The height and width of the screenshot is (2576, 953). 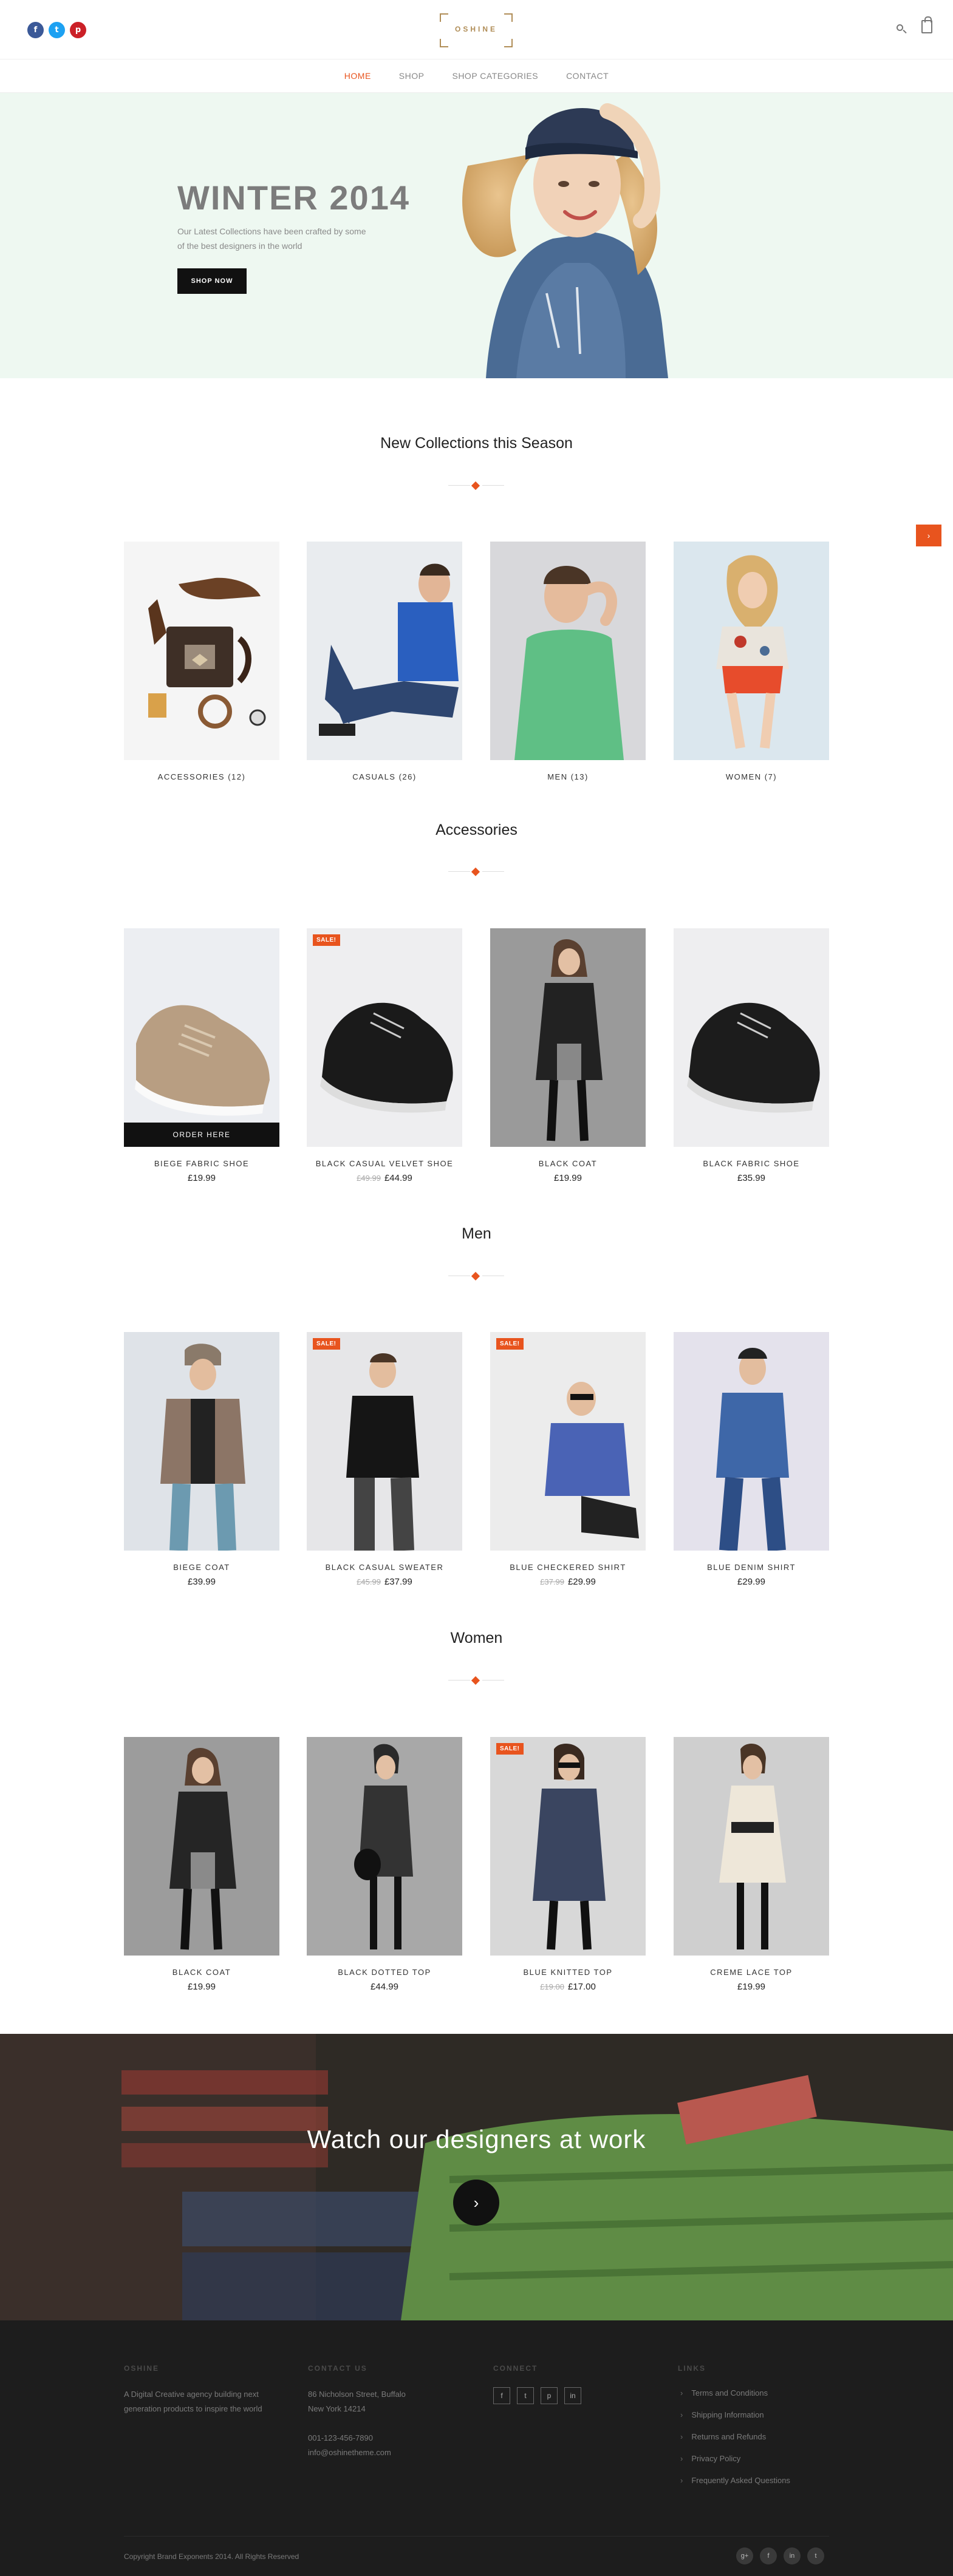 I want to click on product-card: ORDER HERE BIEGE FABRIC SHOE £19.99, so click(x=201, y=1055).